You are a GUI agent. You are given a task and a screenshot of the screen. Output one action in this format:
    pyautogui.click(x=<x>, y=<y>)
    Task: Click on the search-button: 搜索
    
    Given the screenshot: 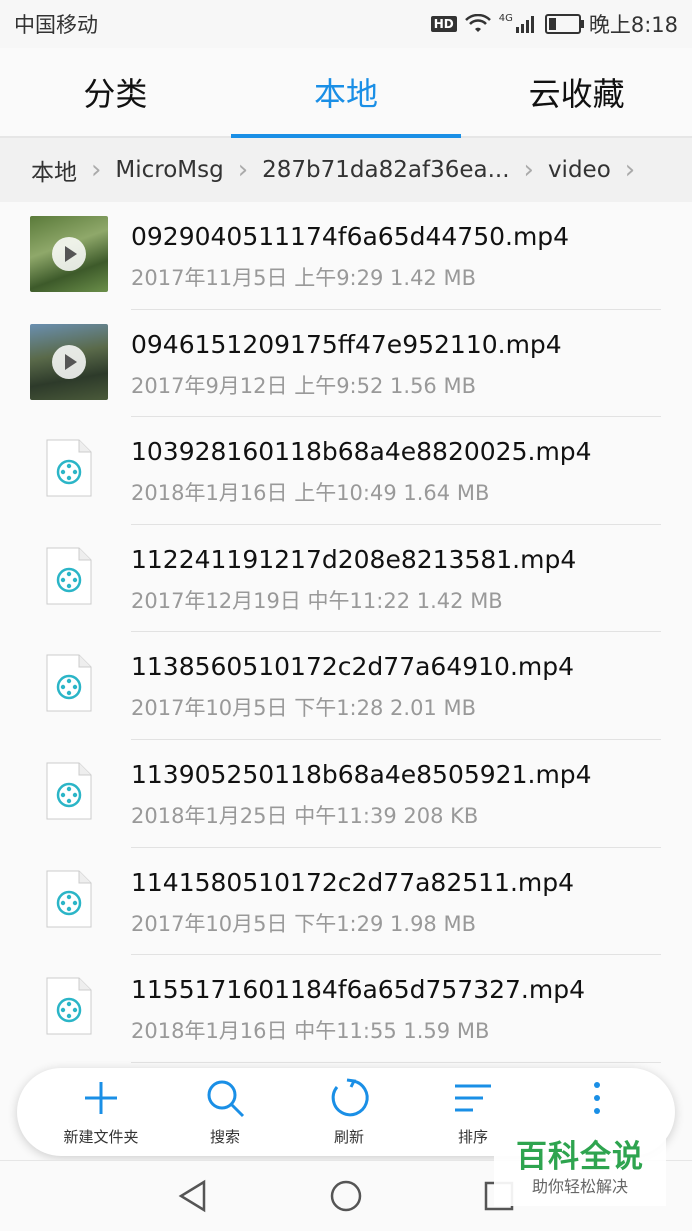 What is the action you would take?
    pyautogui.click(x=225, y=1112)
    